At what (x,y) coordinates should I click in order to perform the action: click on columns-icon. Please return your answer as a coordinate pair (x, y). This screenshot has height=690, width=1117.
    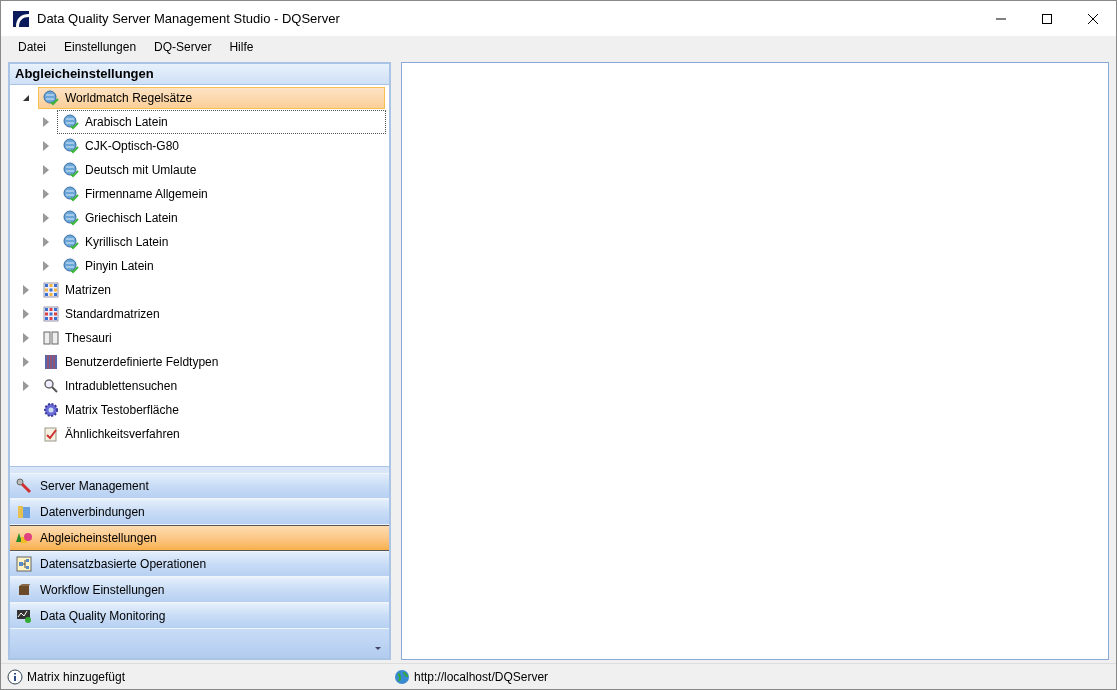
    Looking at the image, I should click on (51, 362).